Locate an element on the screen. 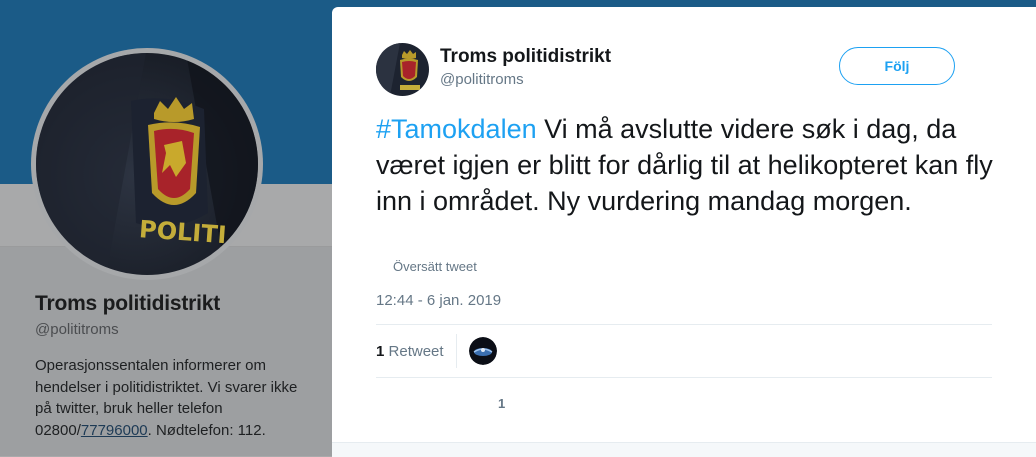 This screenshot has height=457, width=1036. retweet-action-count: 1 is located at coordinates (501, 403).